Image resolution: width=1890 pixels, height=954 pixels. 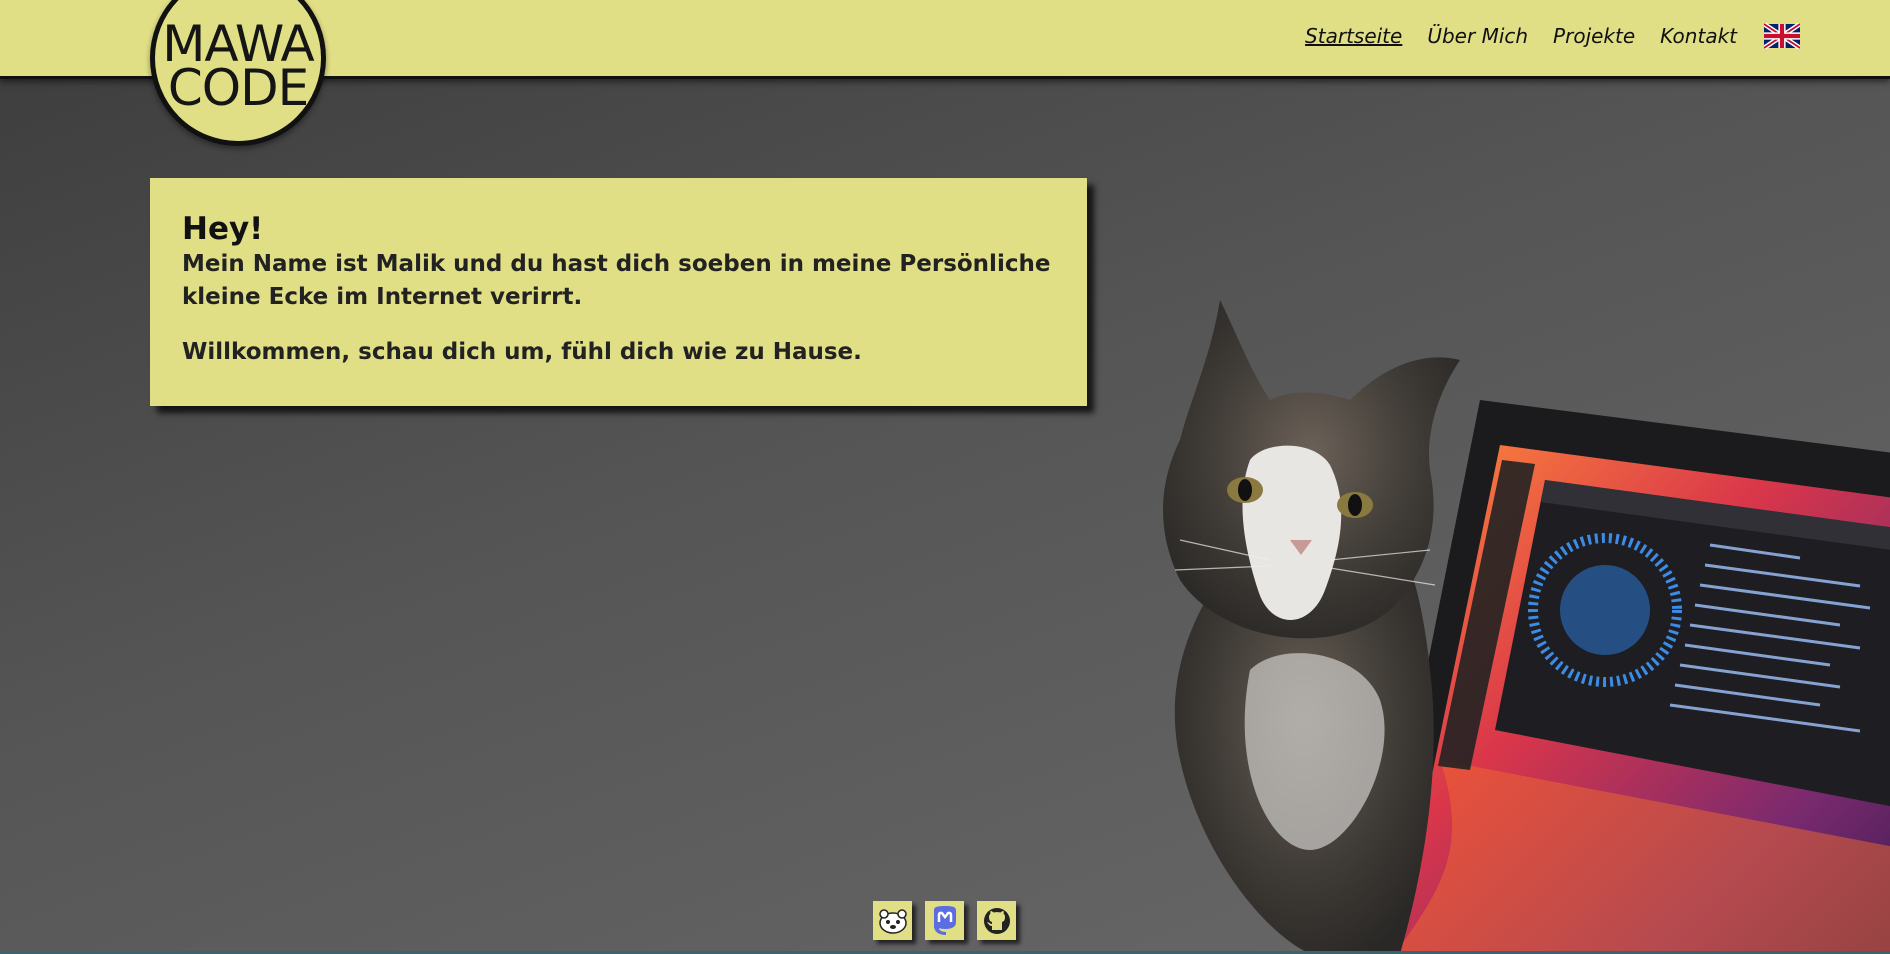 I want to click on mastodon-icon, so click(x=944, y=920).